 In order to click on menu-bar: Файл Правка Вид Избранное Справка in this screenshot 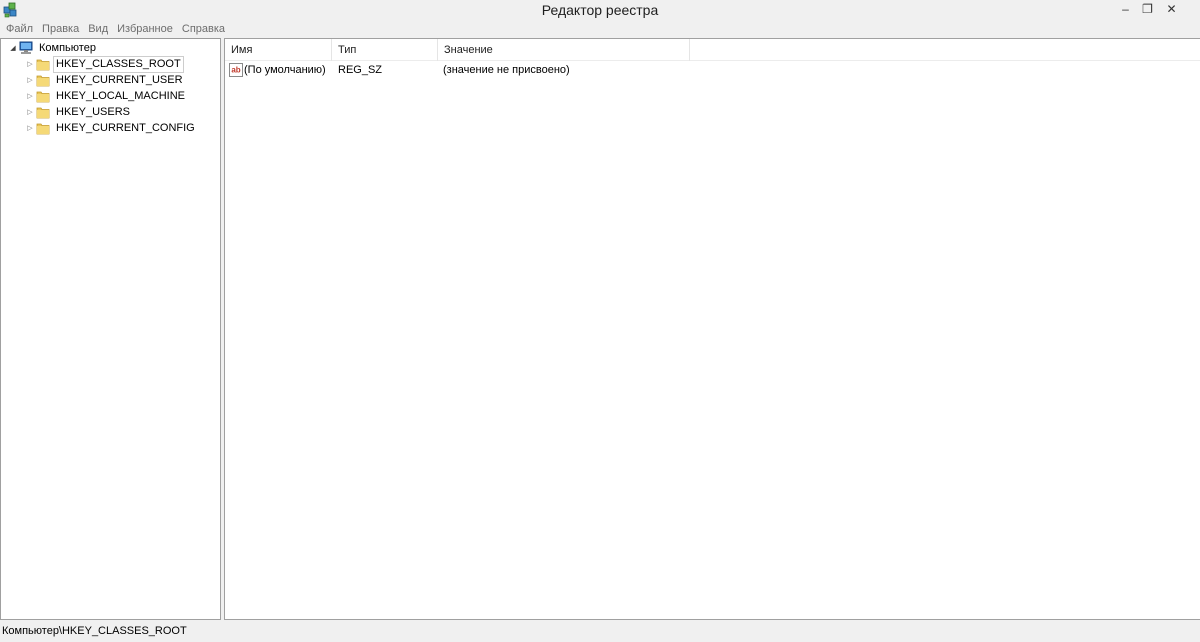, I will do `click(600, 29)`.